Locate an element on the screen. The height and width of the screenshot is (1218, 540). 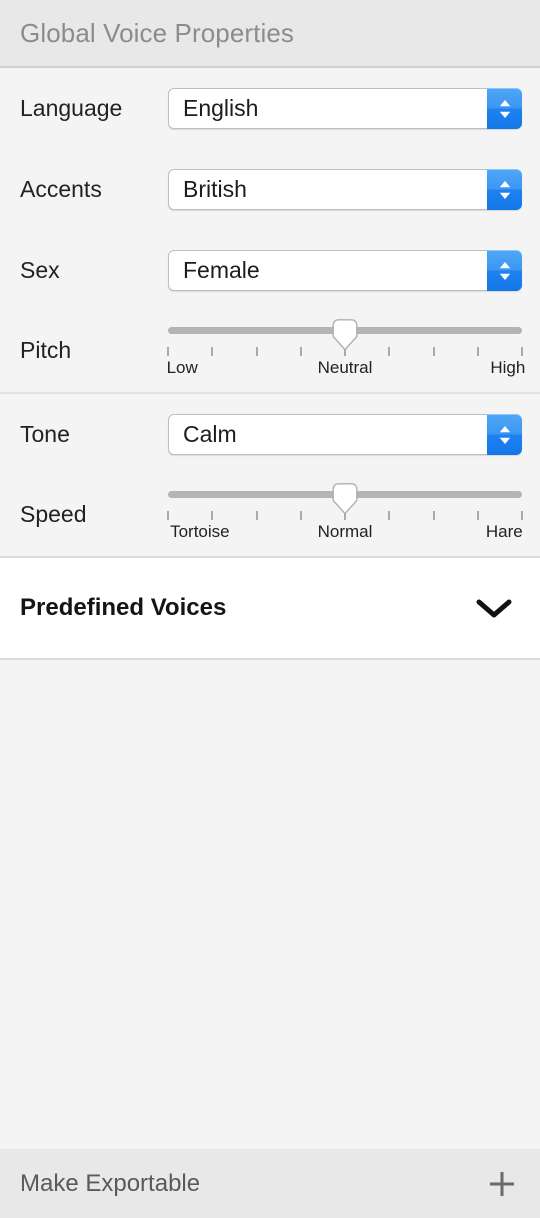
label-speed: Speed is located at coordinates (53, 514).